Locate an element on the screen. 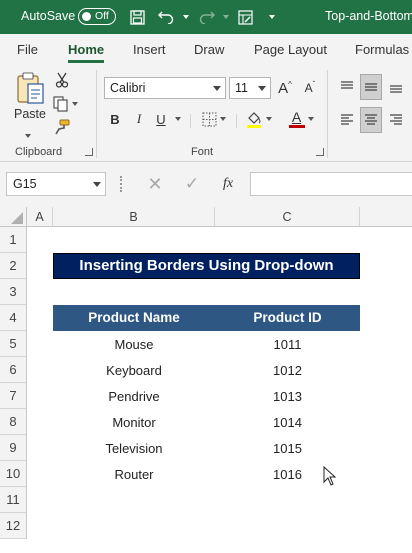 Image resolution: width=412 pixels, height=553 pixels. table-cell-product-name: Router is located at coordinates (134, 474).